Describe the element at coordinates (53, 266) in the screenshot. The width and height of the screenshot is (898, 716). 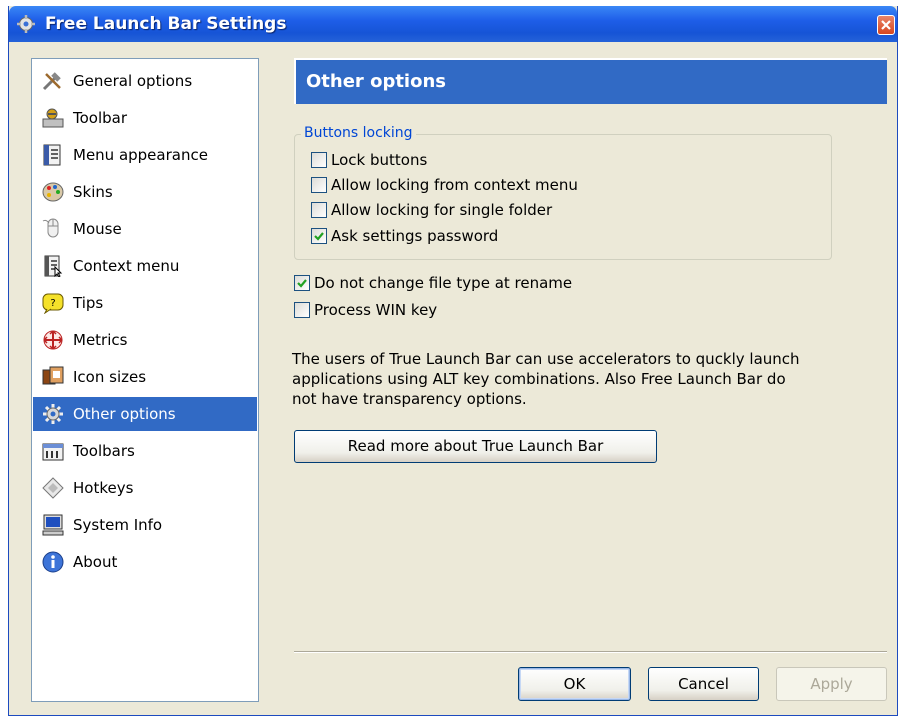
I see `context-menu-icon` at that location.